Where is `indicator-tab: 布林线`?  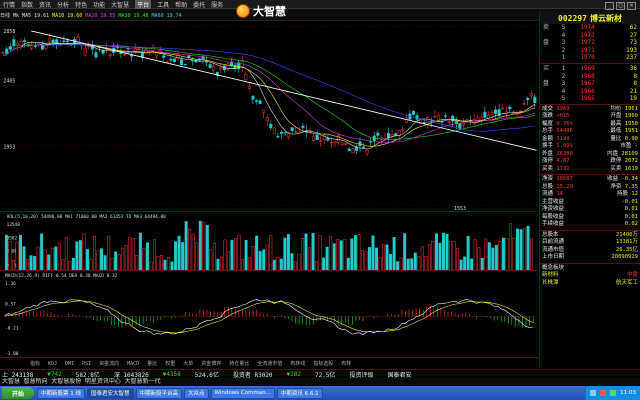 indicator-tab: 布林线 is located at coordinates (297, 363).